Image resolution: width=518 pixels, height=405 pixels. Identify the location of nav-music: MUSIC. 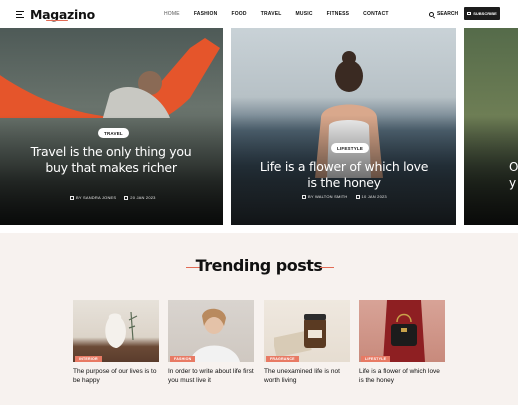
(304, 14).